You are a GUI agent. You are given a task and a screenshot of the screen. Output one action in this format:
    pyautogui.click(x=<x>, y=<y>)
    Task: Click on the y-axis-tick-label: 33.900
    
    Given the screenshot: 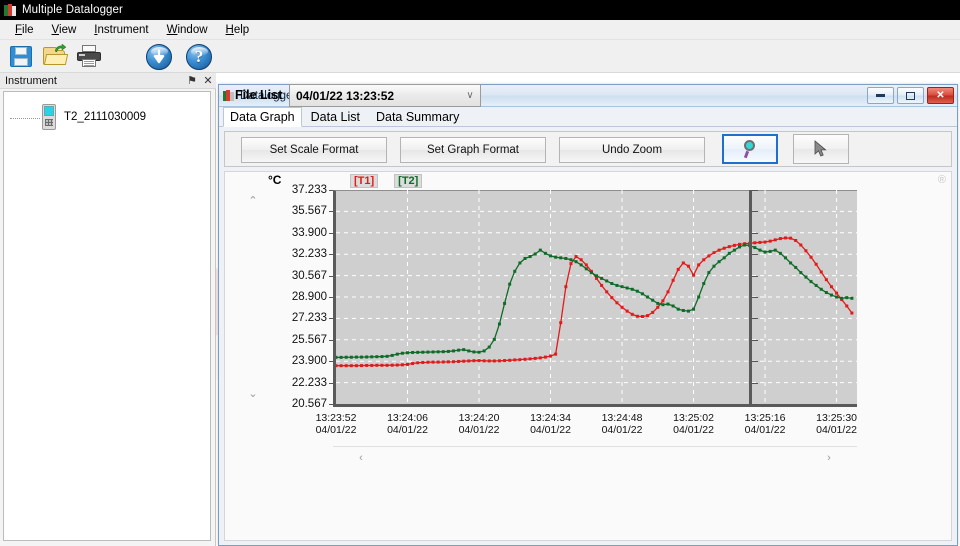 What is the action you would take?
    pyautogui.click(x=309, y=232)
    